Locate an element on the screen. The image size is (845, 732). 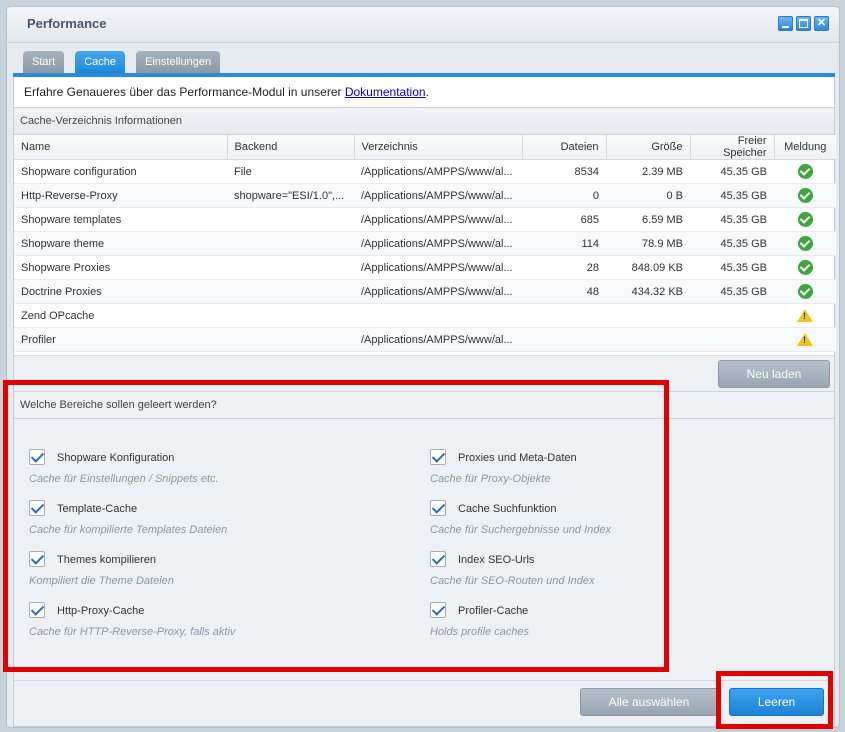
cell-files: 114 is located at coordinates (564, 243).